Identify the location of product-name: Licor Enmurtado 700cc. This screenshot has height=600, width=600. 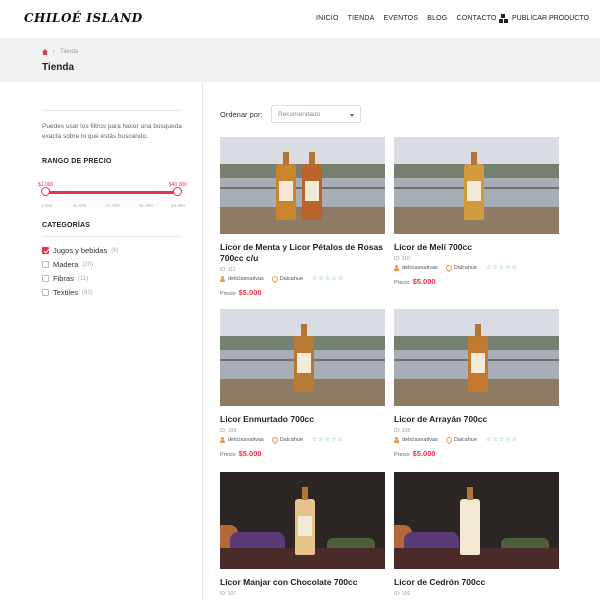
(302, 419).